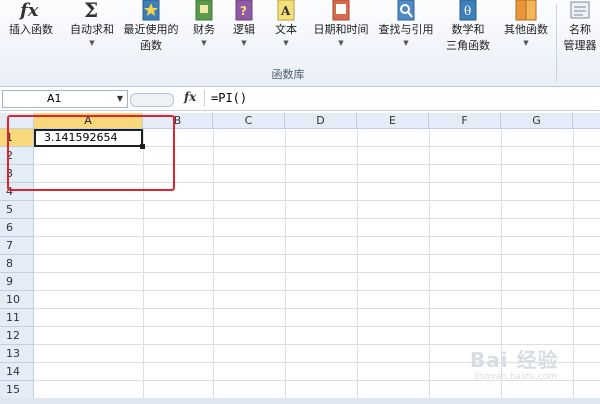 The height and width of the screenshot is (404, 600). I want to click on chevron-down-icon: ▼, so click(120, 99).